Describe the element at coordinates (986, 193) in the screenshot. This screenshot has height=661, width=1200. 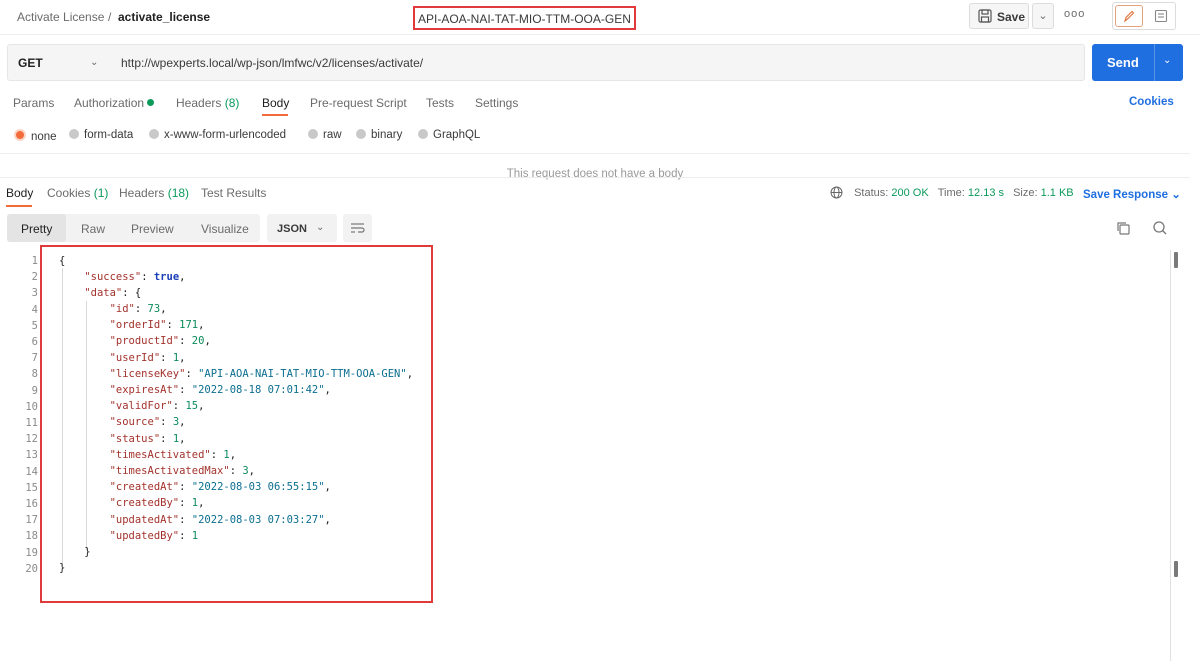
I see `time-value: 12.13 s` at that location.